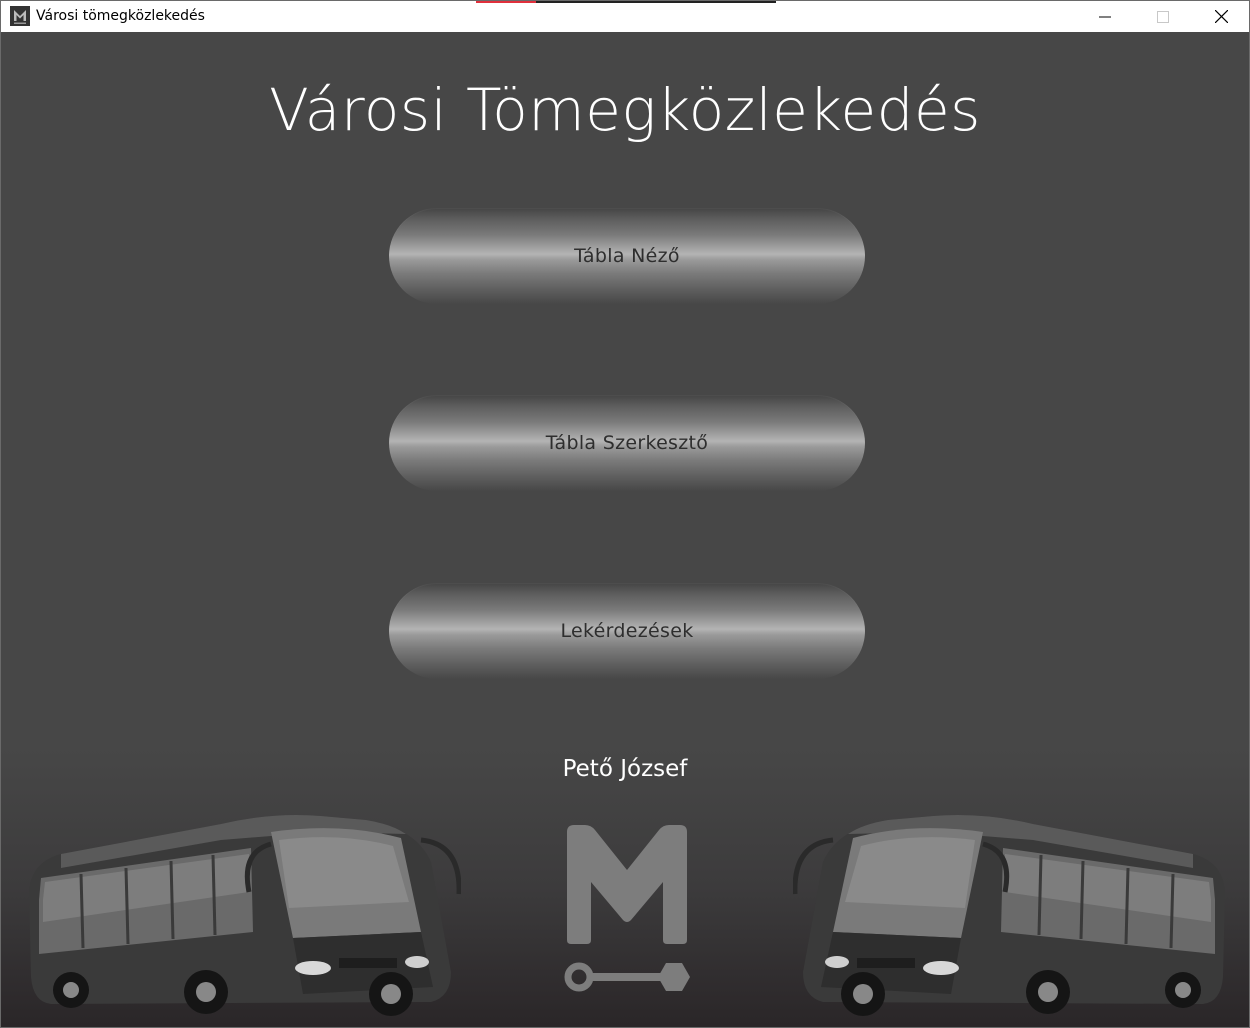 Image resolution: width=1250 pixels, height=1028 pixels. I want to click on title-bar: Városi tömegközlekedés, so click(625, 16).